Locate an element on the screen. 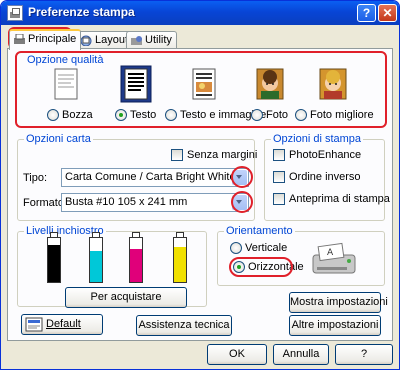 The width and height of the screenshot is (400, 370). technical-support-button: Assistenza tecnica is located at coordinates (184, 325).